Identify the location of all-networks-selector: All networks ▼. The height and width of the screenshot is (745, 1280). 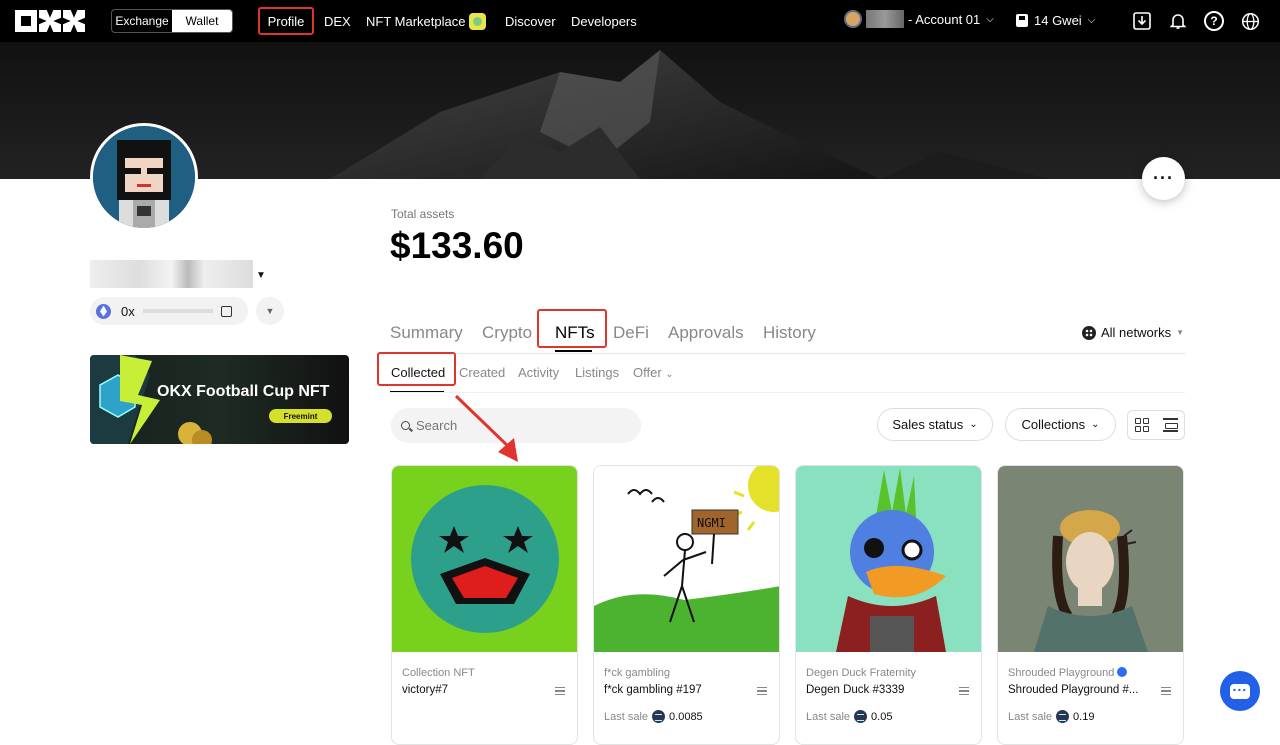
(1133, 332).